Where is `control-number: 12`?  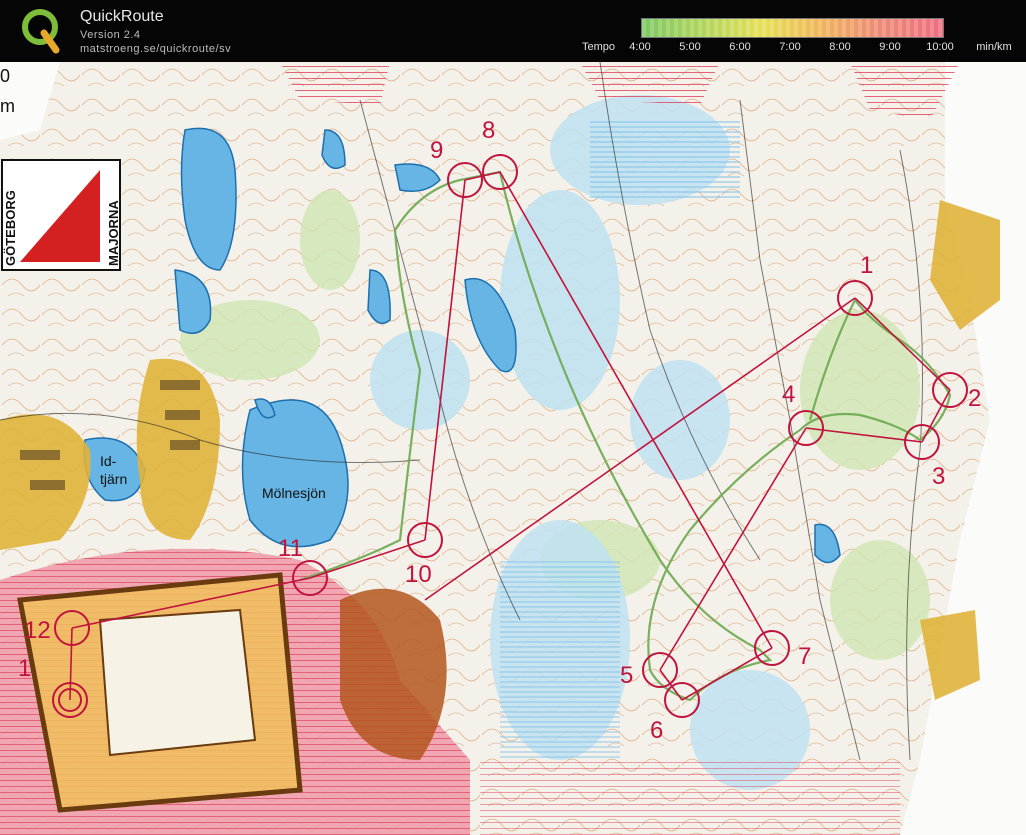
control-number: 12 is located at coordinates (37, 630).